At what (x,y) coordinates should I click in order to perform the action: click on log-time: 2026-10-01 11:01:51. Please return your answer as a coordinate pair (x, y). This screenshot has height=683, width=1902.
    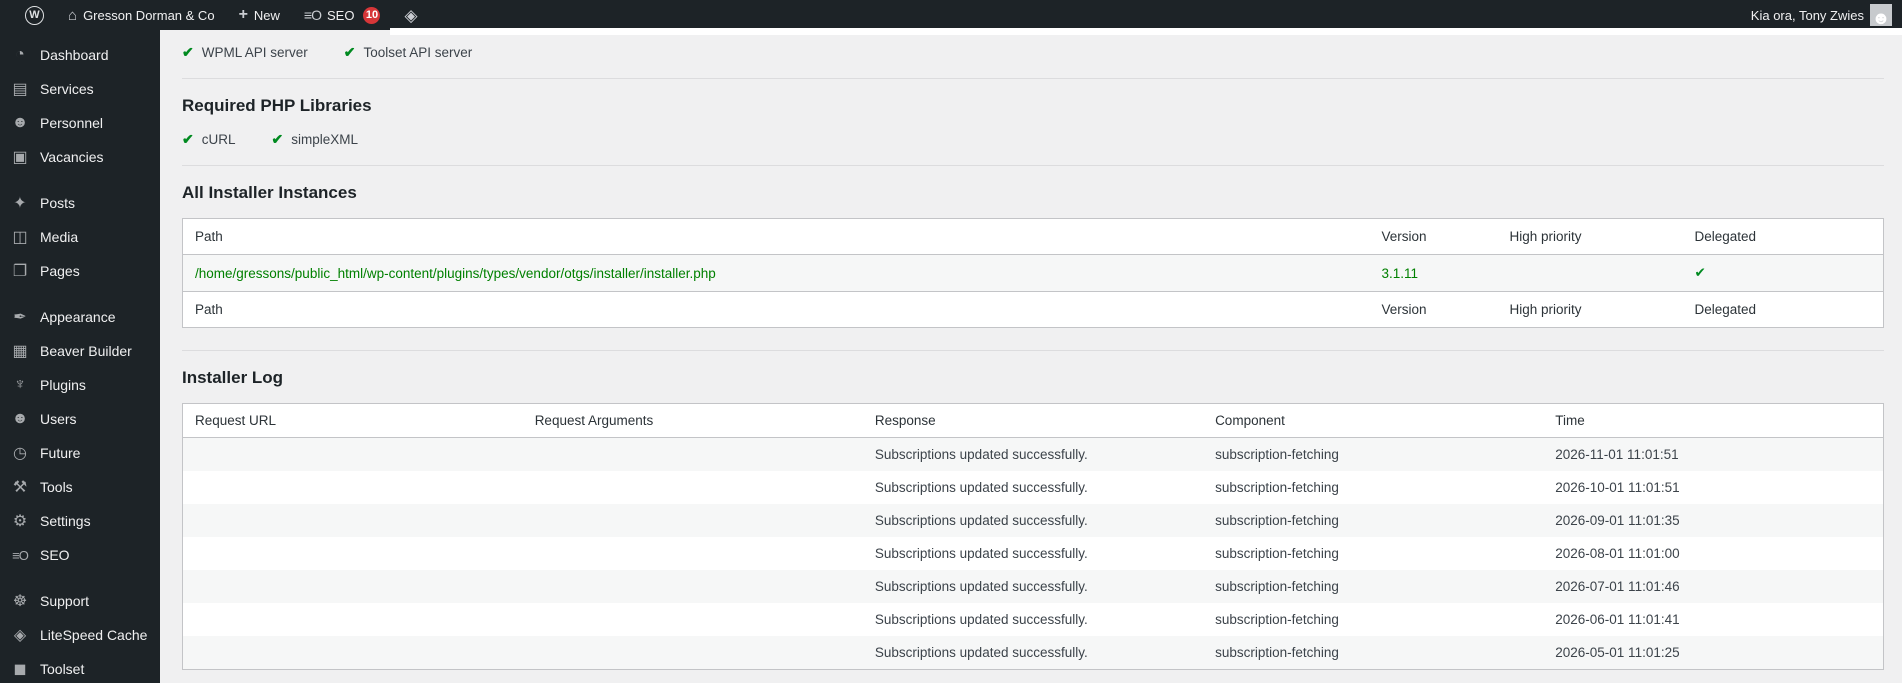
    Looking at the image, I should click on (1617, 487).